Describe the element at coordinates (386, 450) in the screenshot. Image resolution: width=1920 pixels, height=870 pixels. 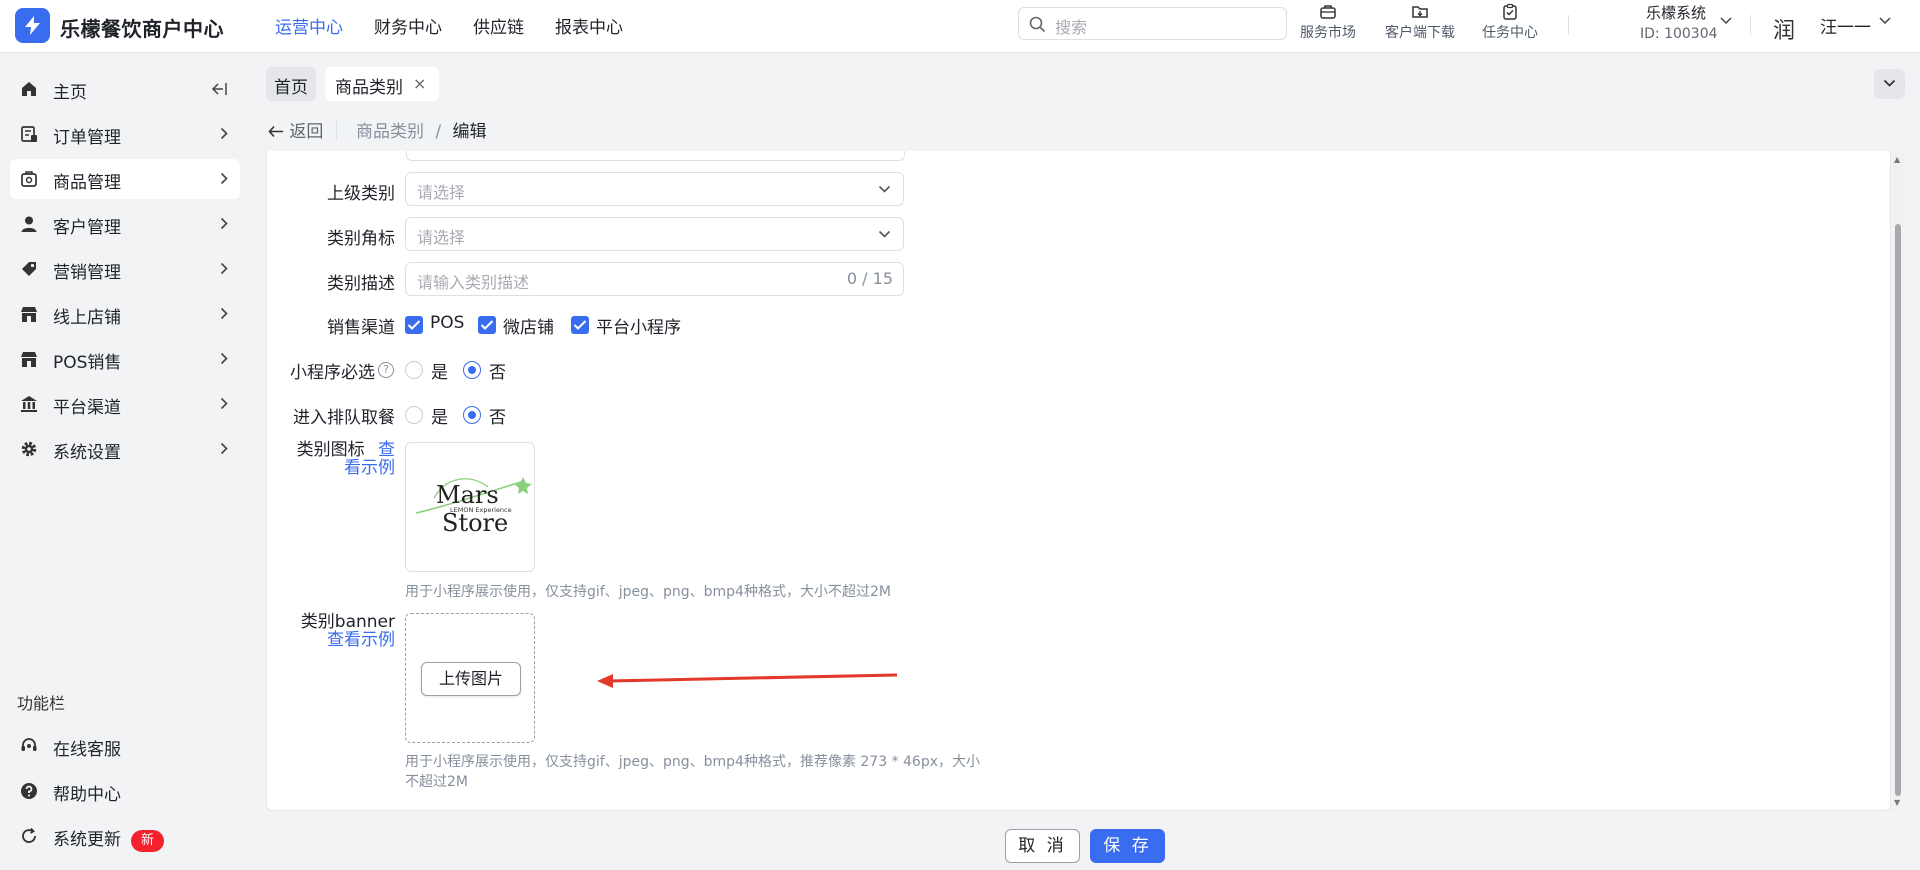
I see `view-example-link: 查` at that location.